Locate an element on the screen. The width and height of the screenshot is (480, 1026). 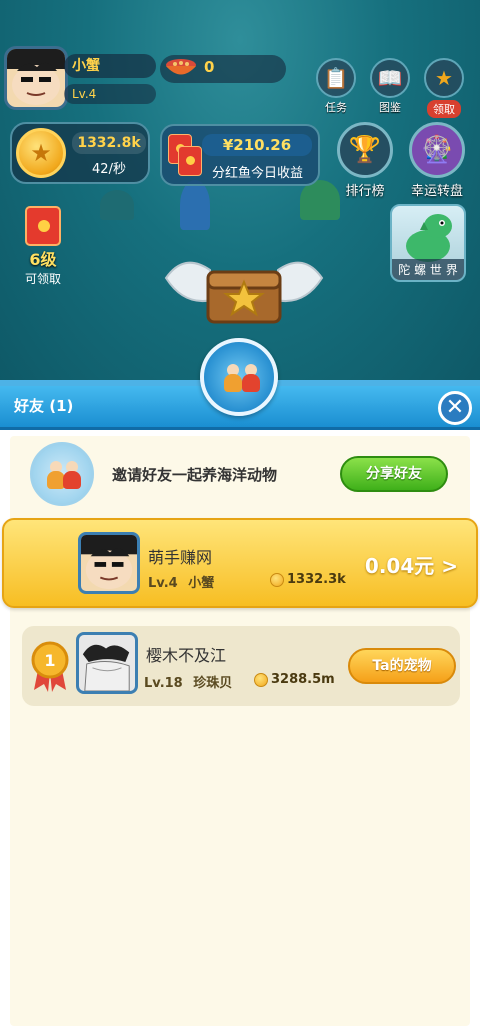
task-label: 任务 is located at coordinates (336, 107).